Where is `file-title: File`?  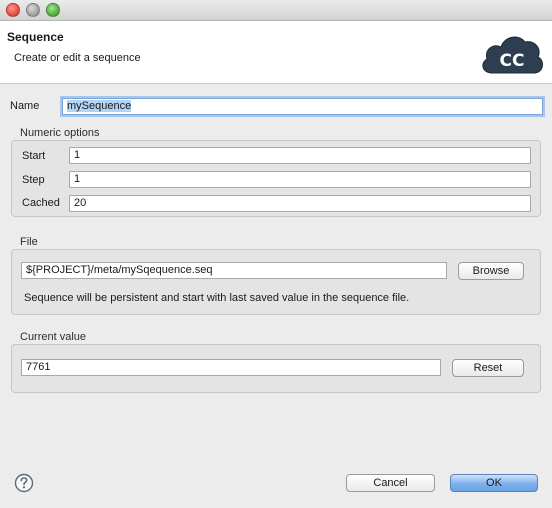
file-title: File is located at coordinates (29, 242).